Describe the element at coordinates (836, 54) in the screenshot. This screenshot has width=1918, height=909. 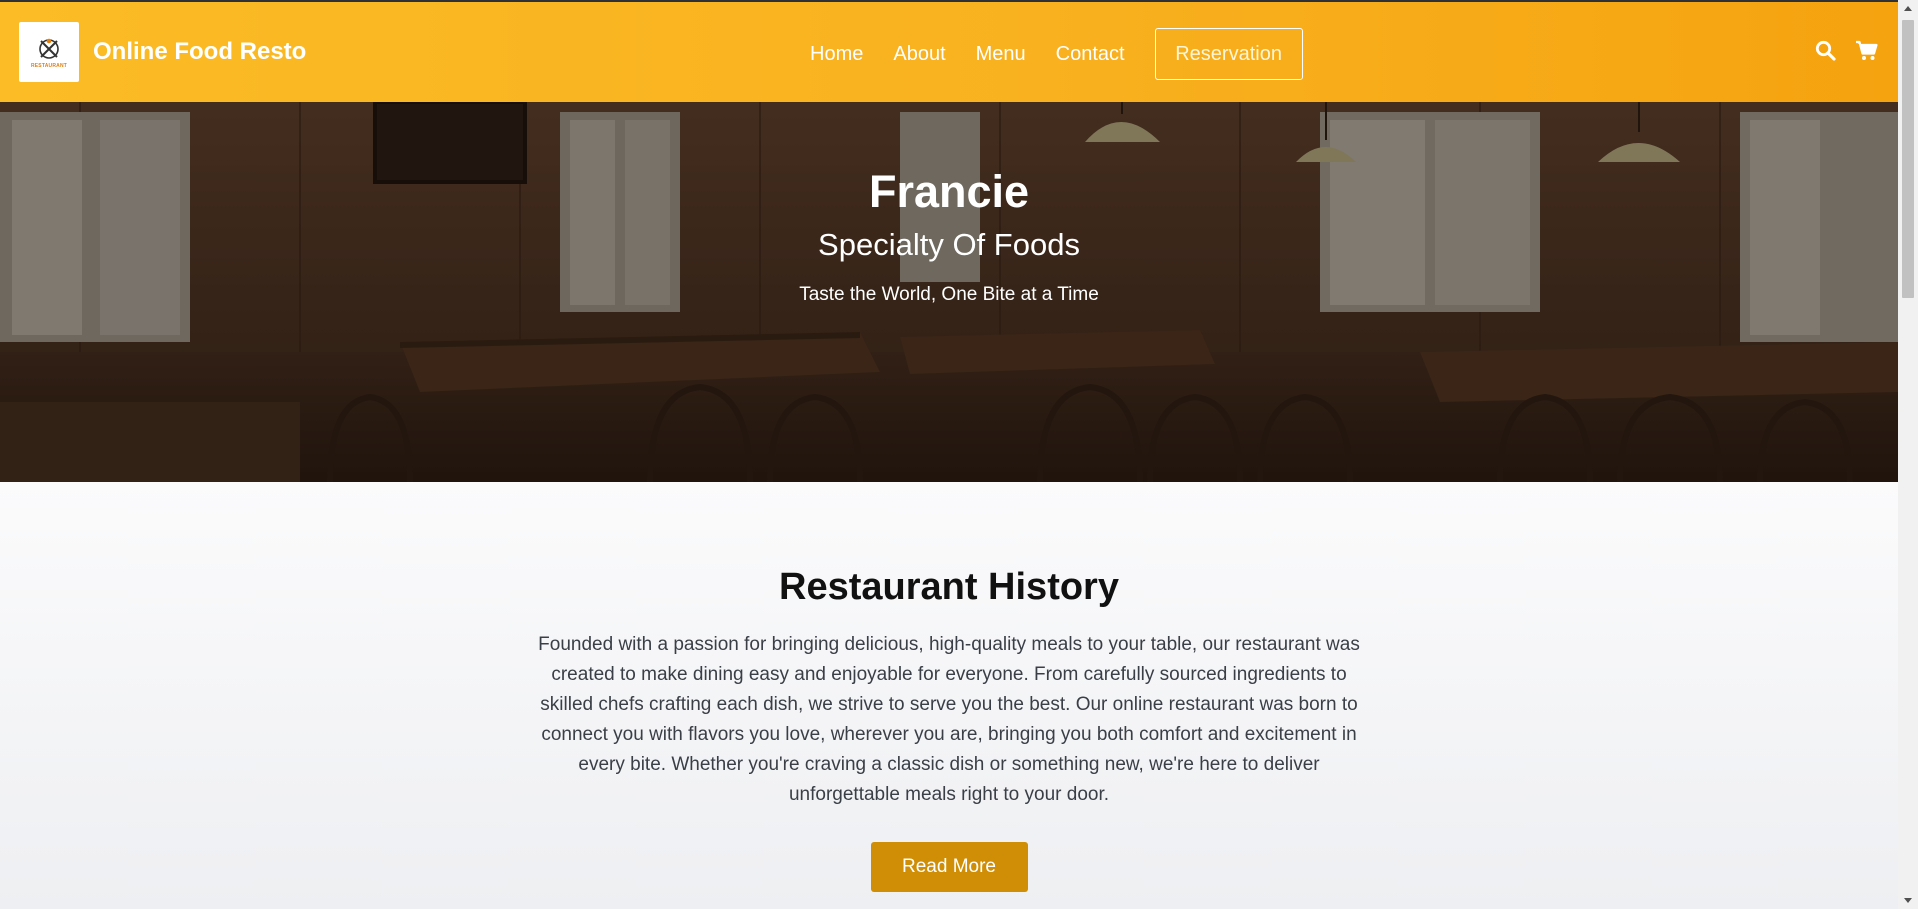
I see `nav-link-home: Home` at that location.